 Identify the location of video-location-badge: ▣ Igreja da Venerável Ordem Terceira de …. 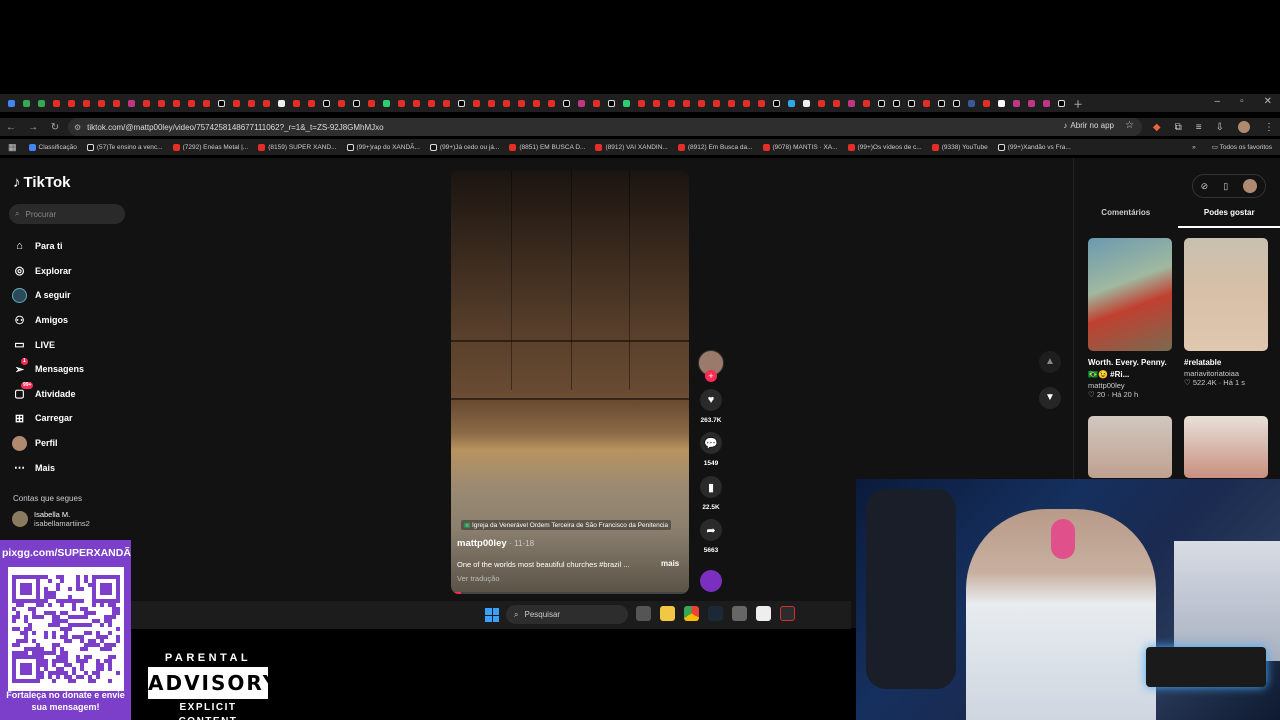
(566, 525).